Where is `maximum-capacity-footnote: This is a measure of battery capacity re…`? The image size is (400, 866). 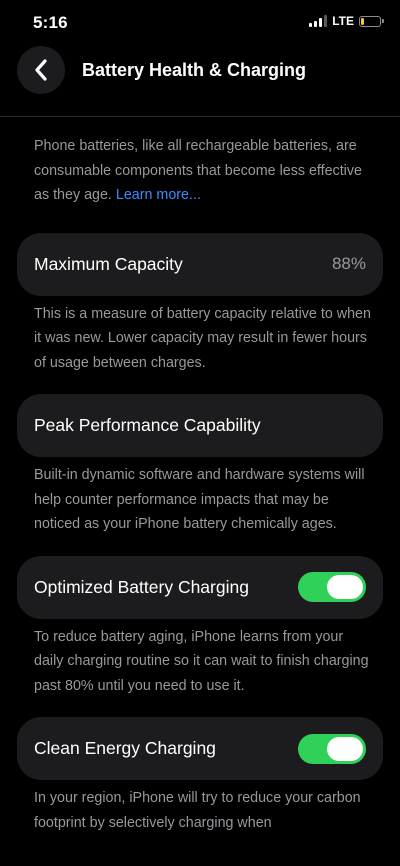 maximum-capacity-footnote: This is a measure of battery capacity re… is located at coordinates (202, 338).